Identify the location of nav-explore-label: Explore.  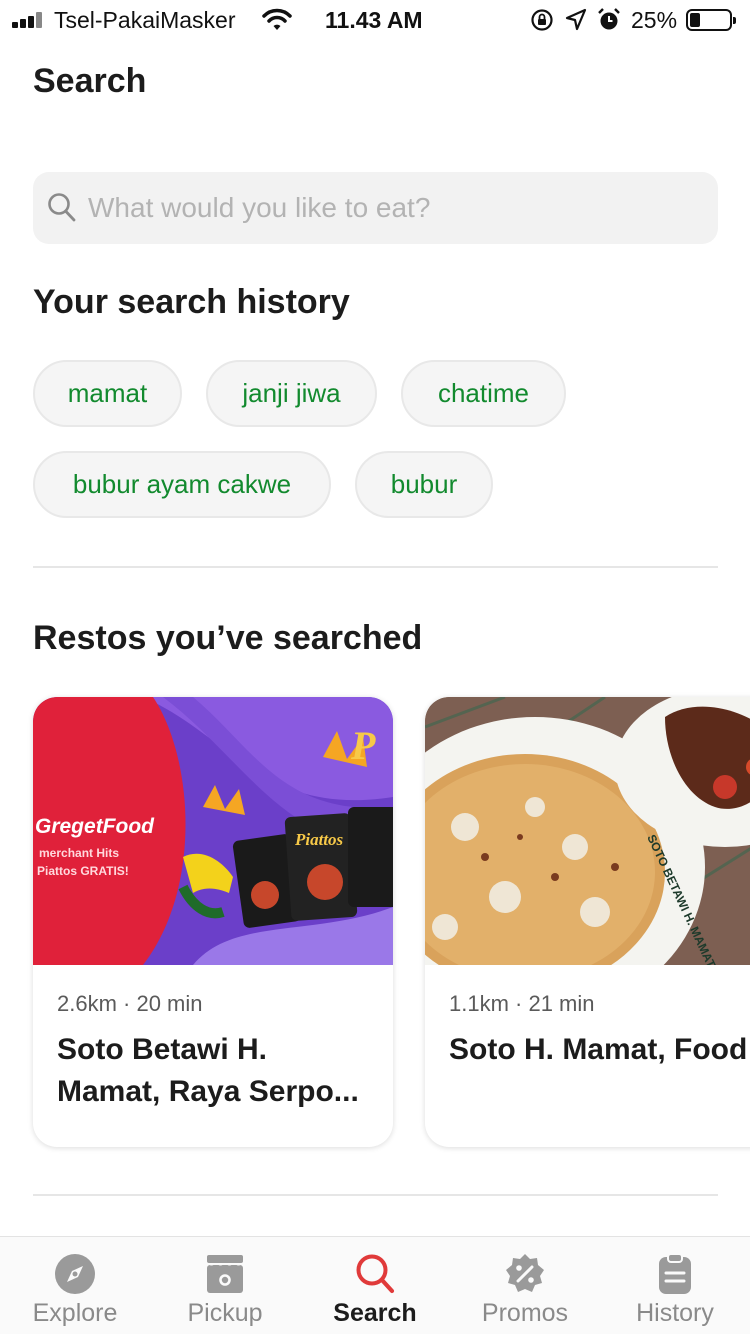
(75, 1313).